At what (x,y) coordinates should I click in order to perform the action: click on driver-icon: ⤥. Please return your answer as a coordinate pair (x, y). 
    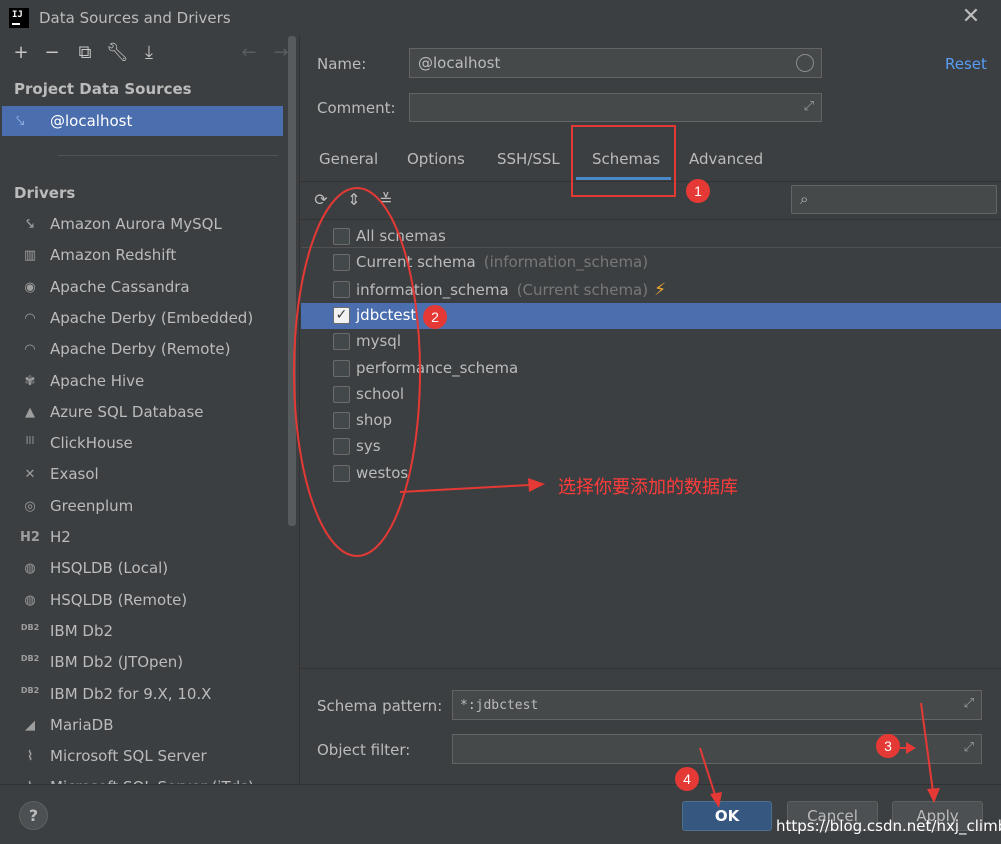
    Looking at the image, I should click on (30, 224).